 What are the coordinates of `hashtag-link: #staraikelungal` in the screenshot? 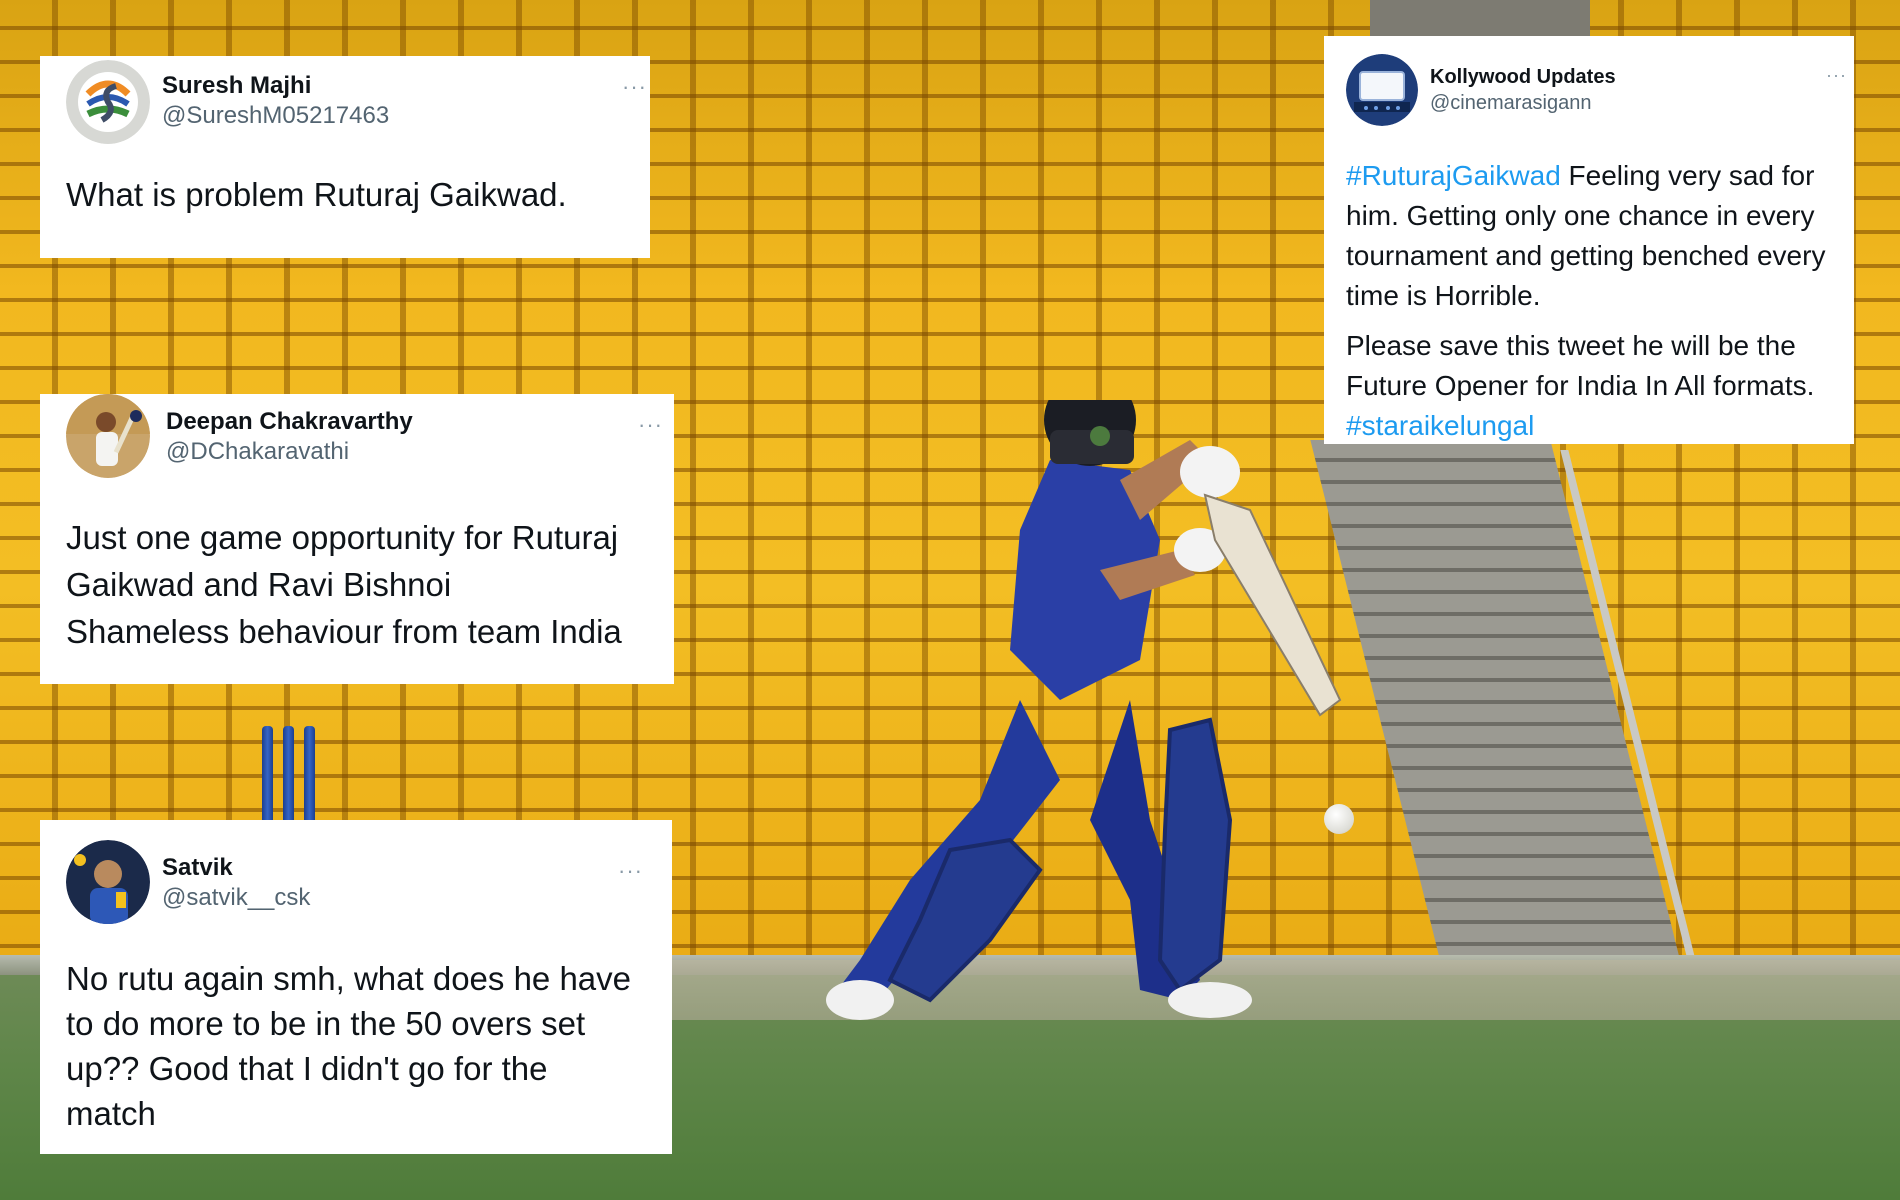 It's located at (1440, 425).